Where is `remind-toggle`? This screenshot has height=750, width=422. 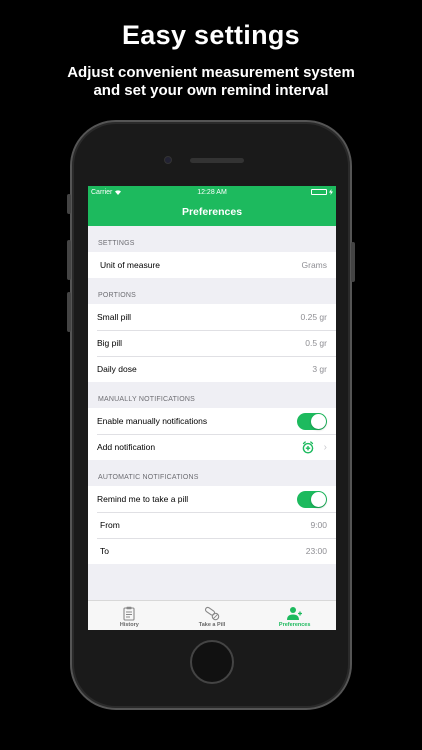 remind-toggle is located at coordinates (312, 499).